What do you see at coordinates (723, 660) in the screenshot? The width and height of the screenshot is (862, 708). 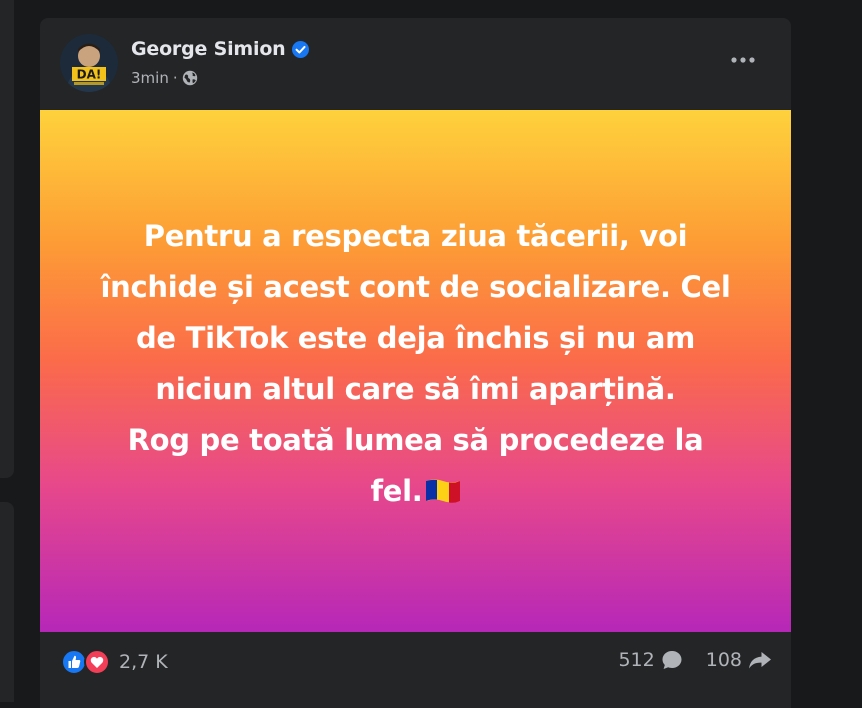 I see `share-count: 108` at bounding box center [723, 660].